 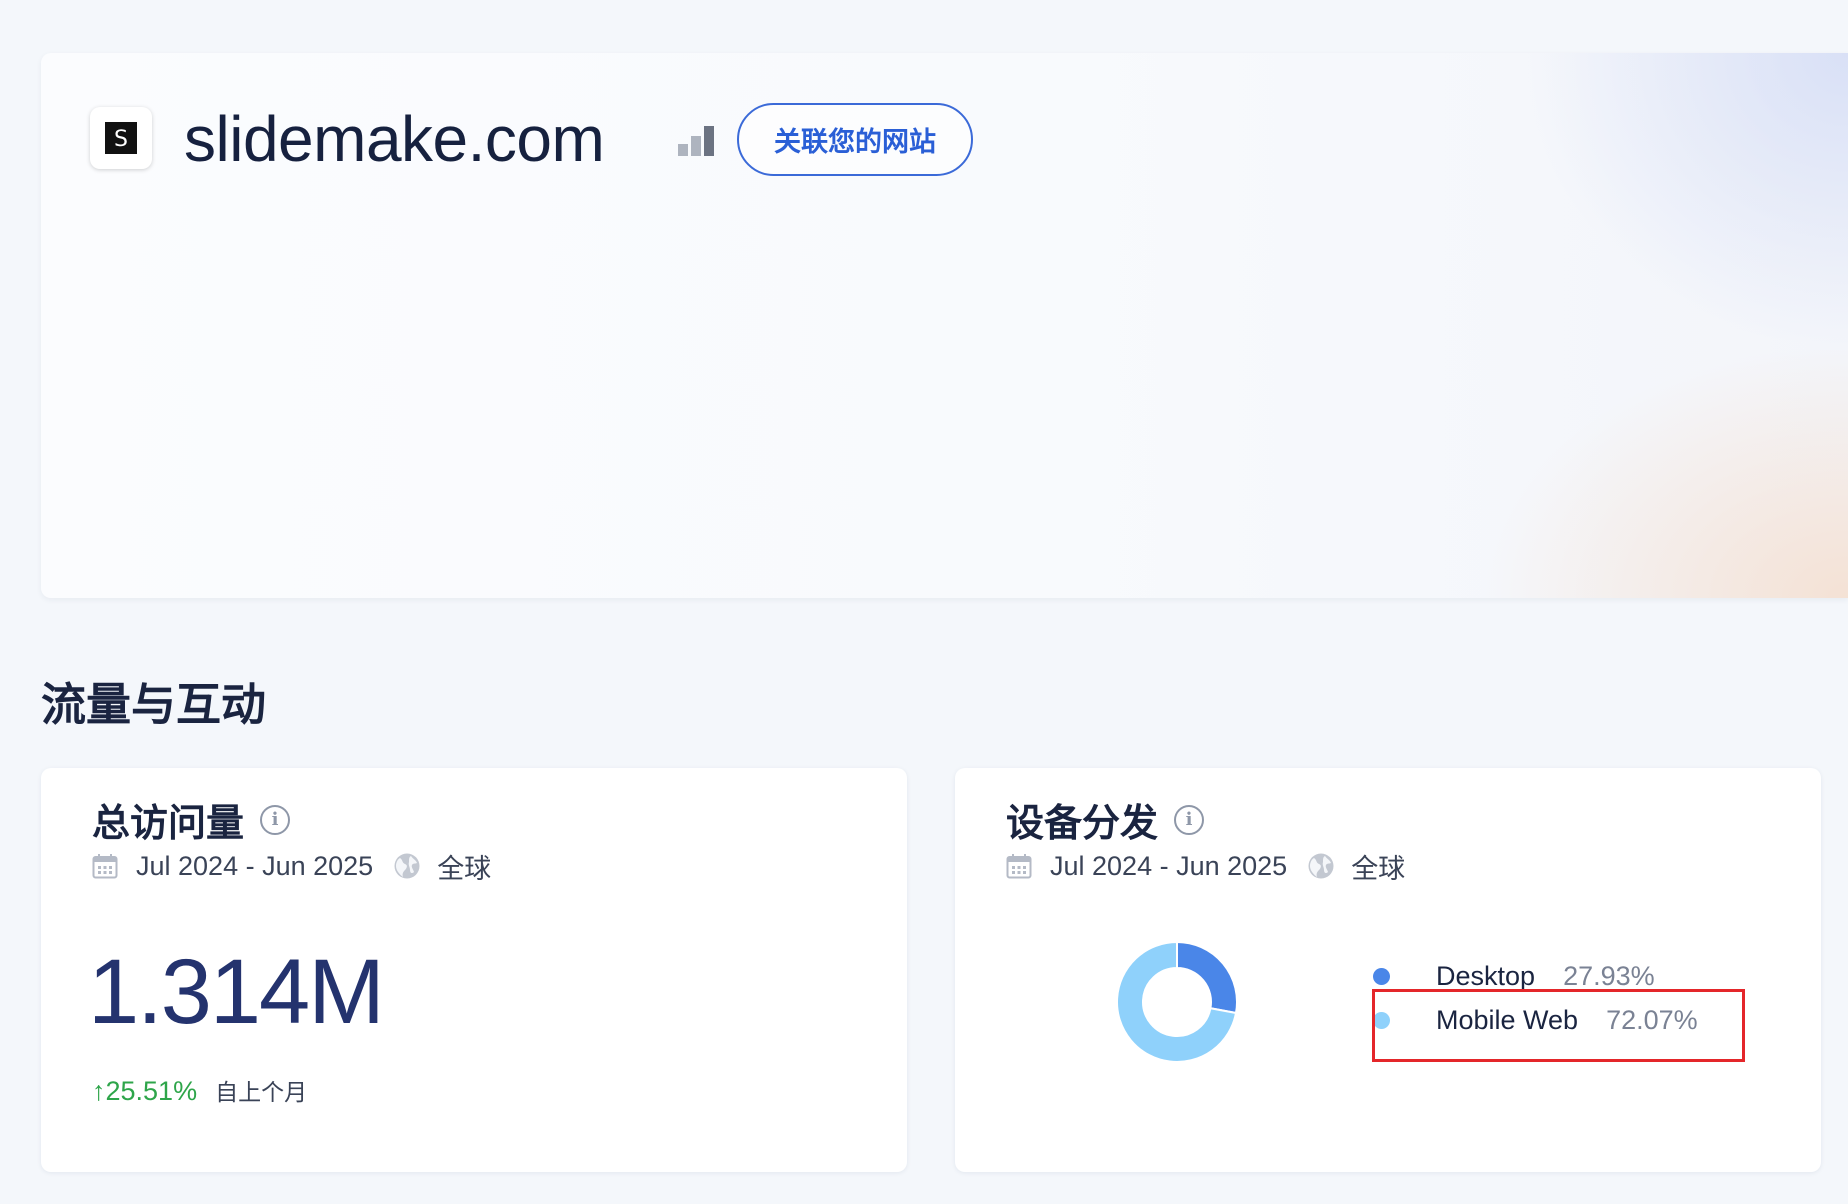 I want to click on rank-bars-icon, so click(x=696, y=141).